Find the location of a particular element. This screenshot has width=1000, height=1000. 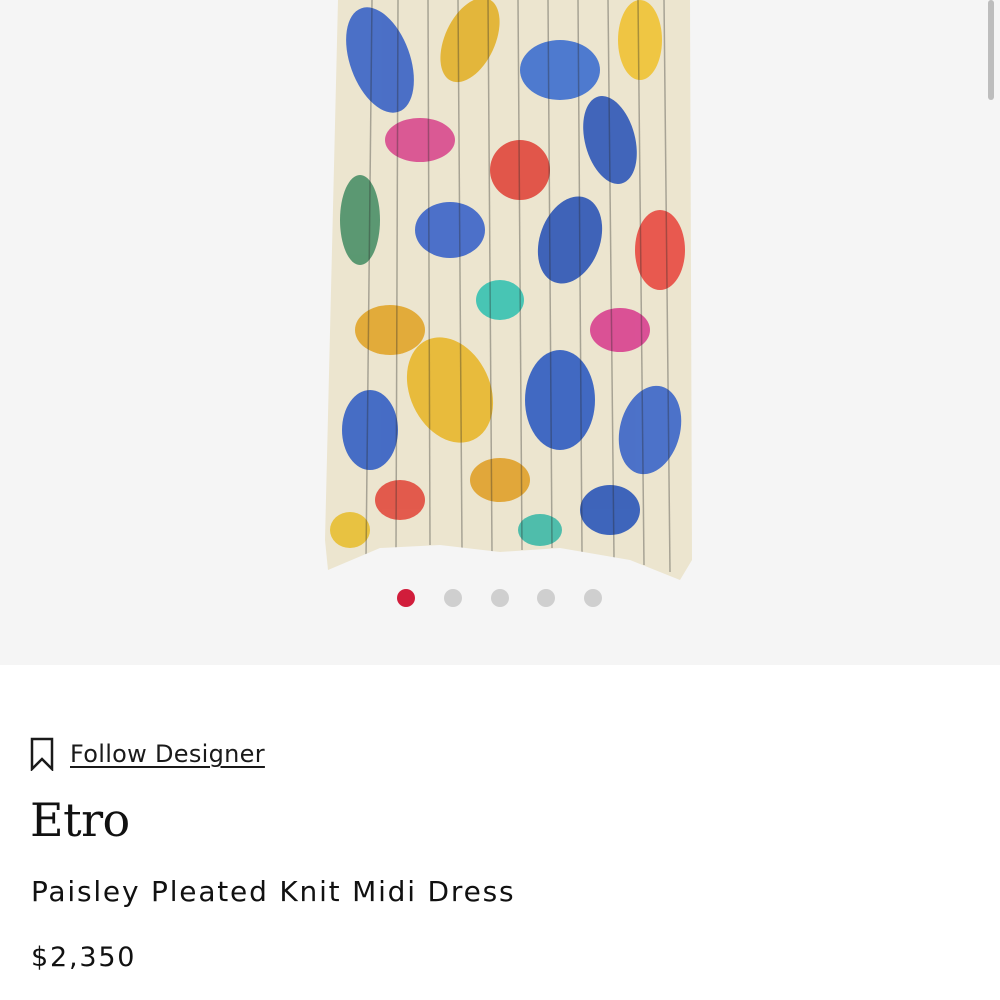

gallery-pagination is located at coordinates (500, 599).